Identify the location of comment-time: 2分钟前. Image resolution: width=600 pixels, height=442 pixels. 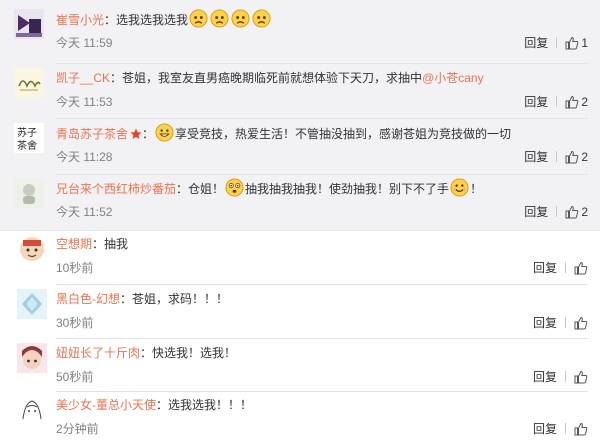
(77, 429).